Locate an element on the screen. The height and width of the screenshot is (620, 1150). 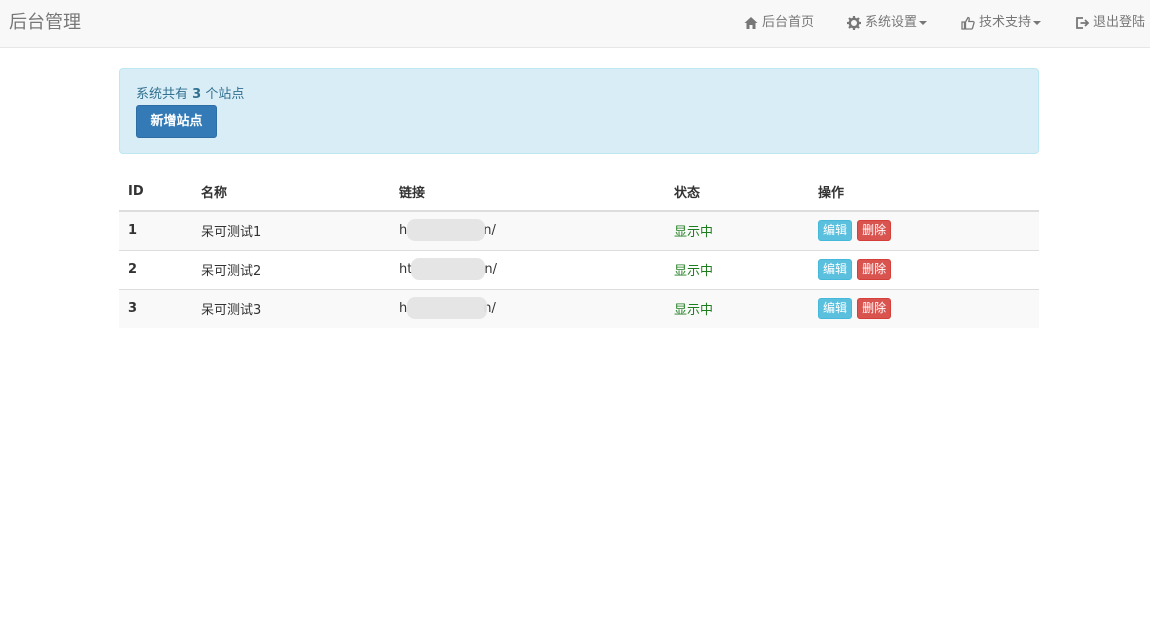
table-row: 1 呆可测试1 h n/ 显示中 编辑 删除 is located at coordinates (579, 230).